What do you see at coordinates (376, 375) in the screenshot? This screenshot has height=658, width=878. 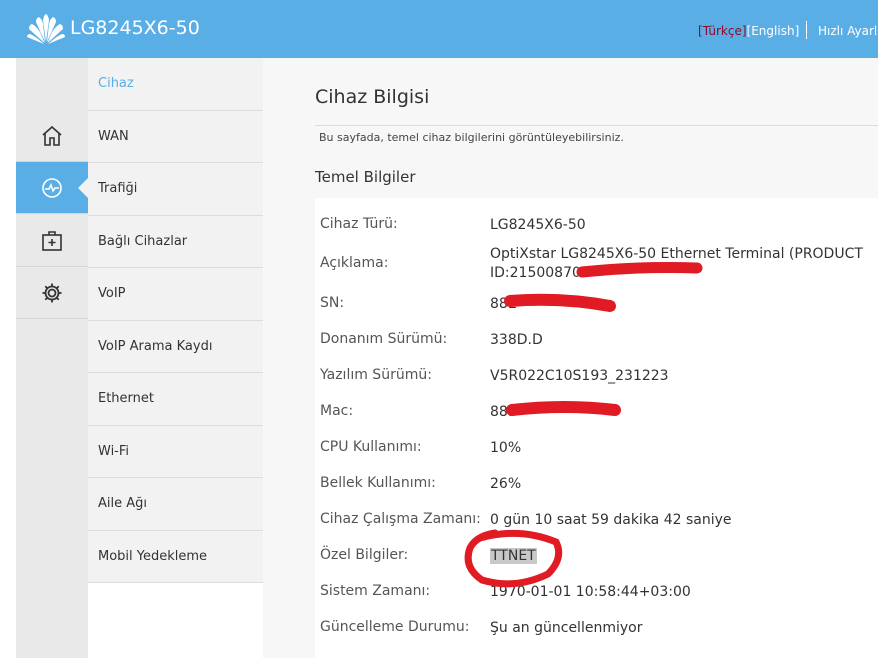 I see `info-label: Yazılım Sürümü:` at bounding box center [376, 375].